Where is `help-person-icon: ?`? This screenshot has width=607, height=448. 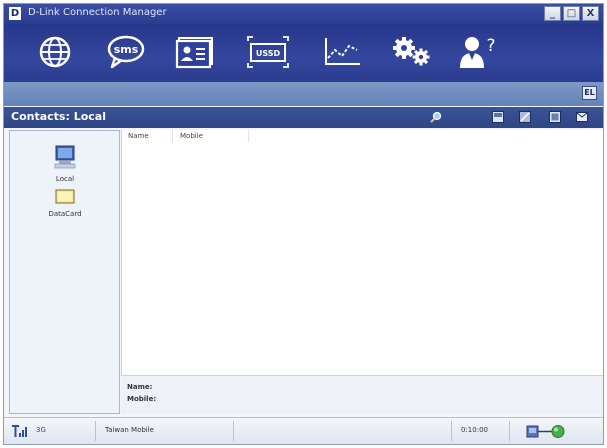
help-person-icon: ? is located at coordinates (478, 52).